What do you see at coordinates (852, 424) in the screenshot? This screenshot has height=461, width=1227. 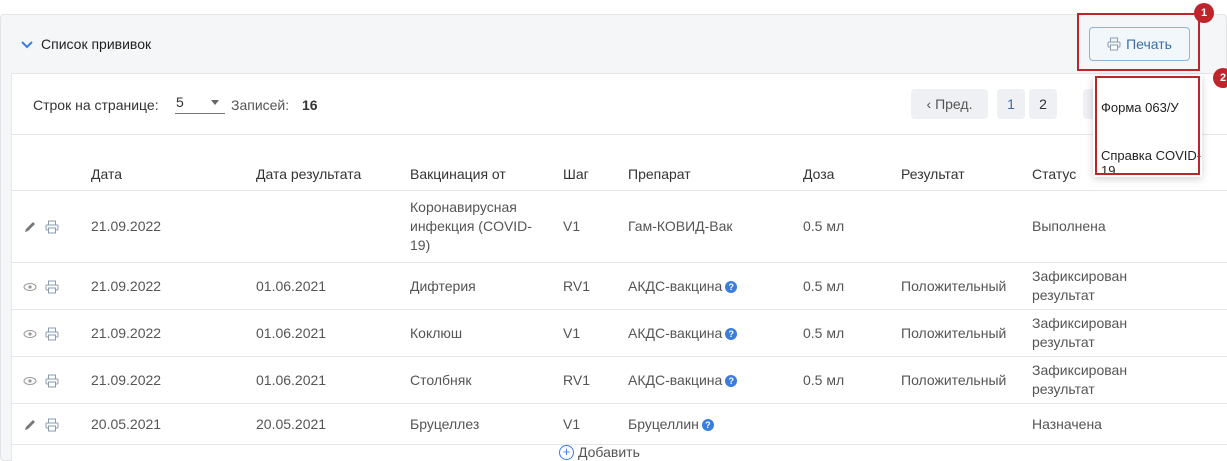 I see `cell-dose` at bounding box center [852, 424].